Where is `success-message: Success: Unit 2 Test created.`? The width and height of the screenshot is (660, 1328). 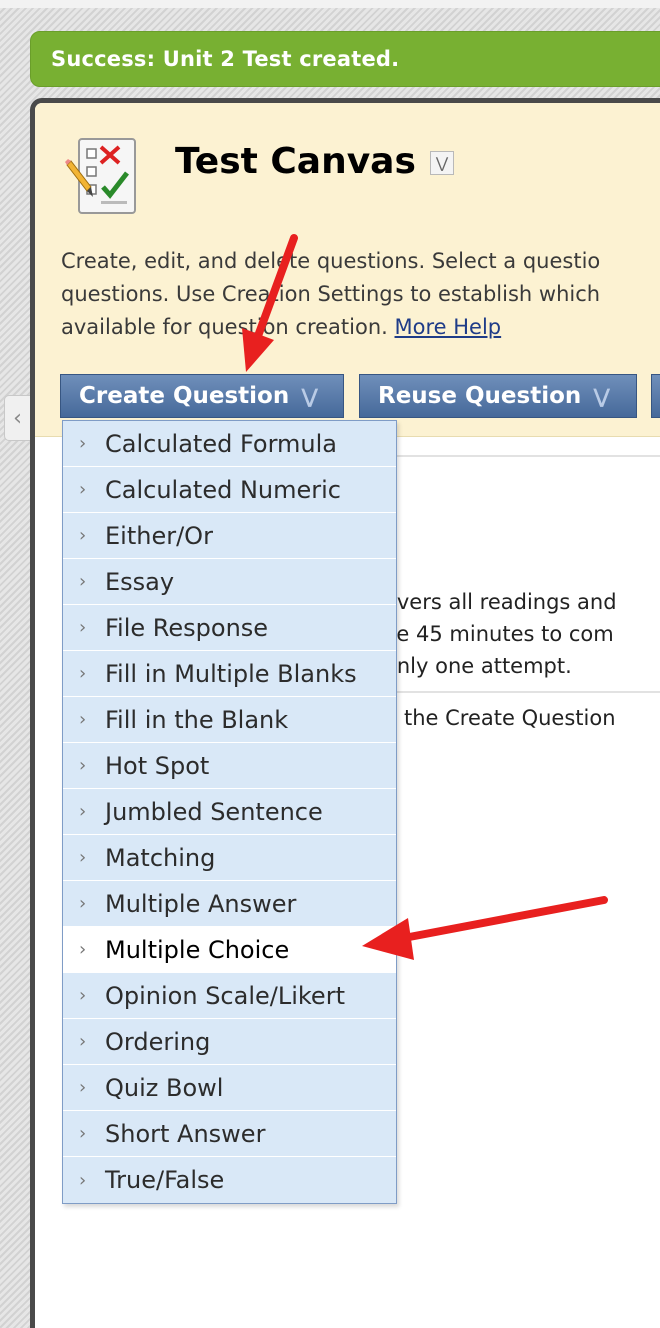
success-message: Success: Unit 2 Test created. is located at coordinates (225, 59).